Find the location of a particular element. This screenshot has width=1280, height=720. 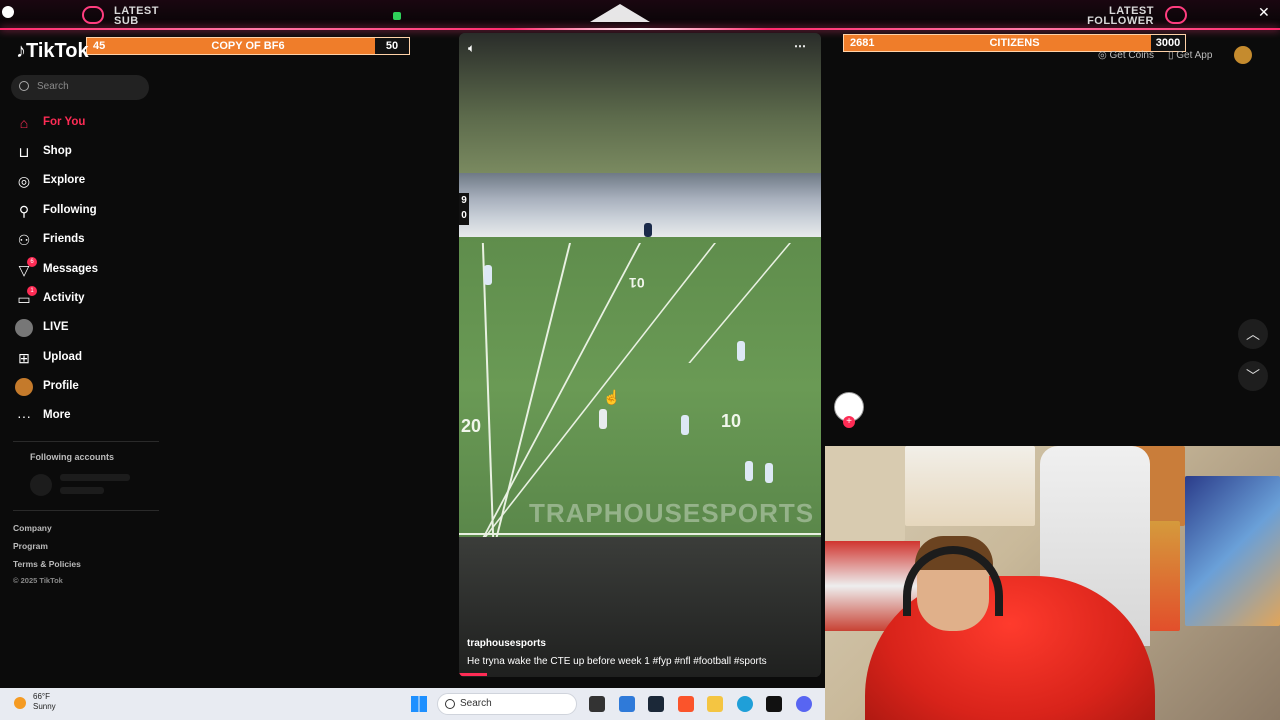

sideline is located at coordinates (640, 534).